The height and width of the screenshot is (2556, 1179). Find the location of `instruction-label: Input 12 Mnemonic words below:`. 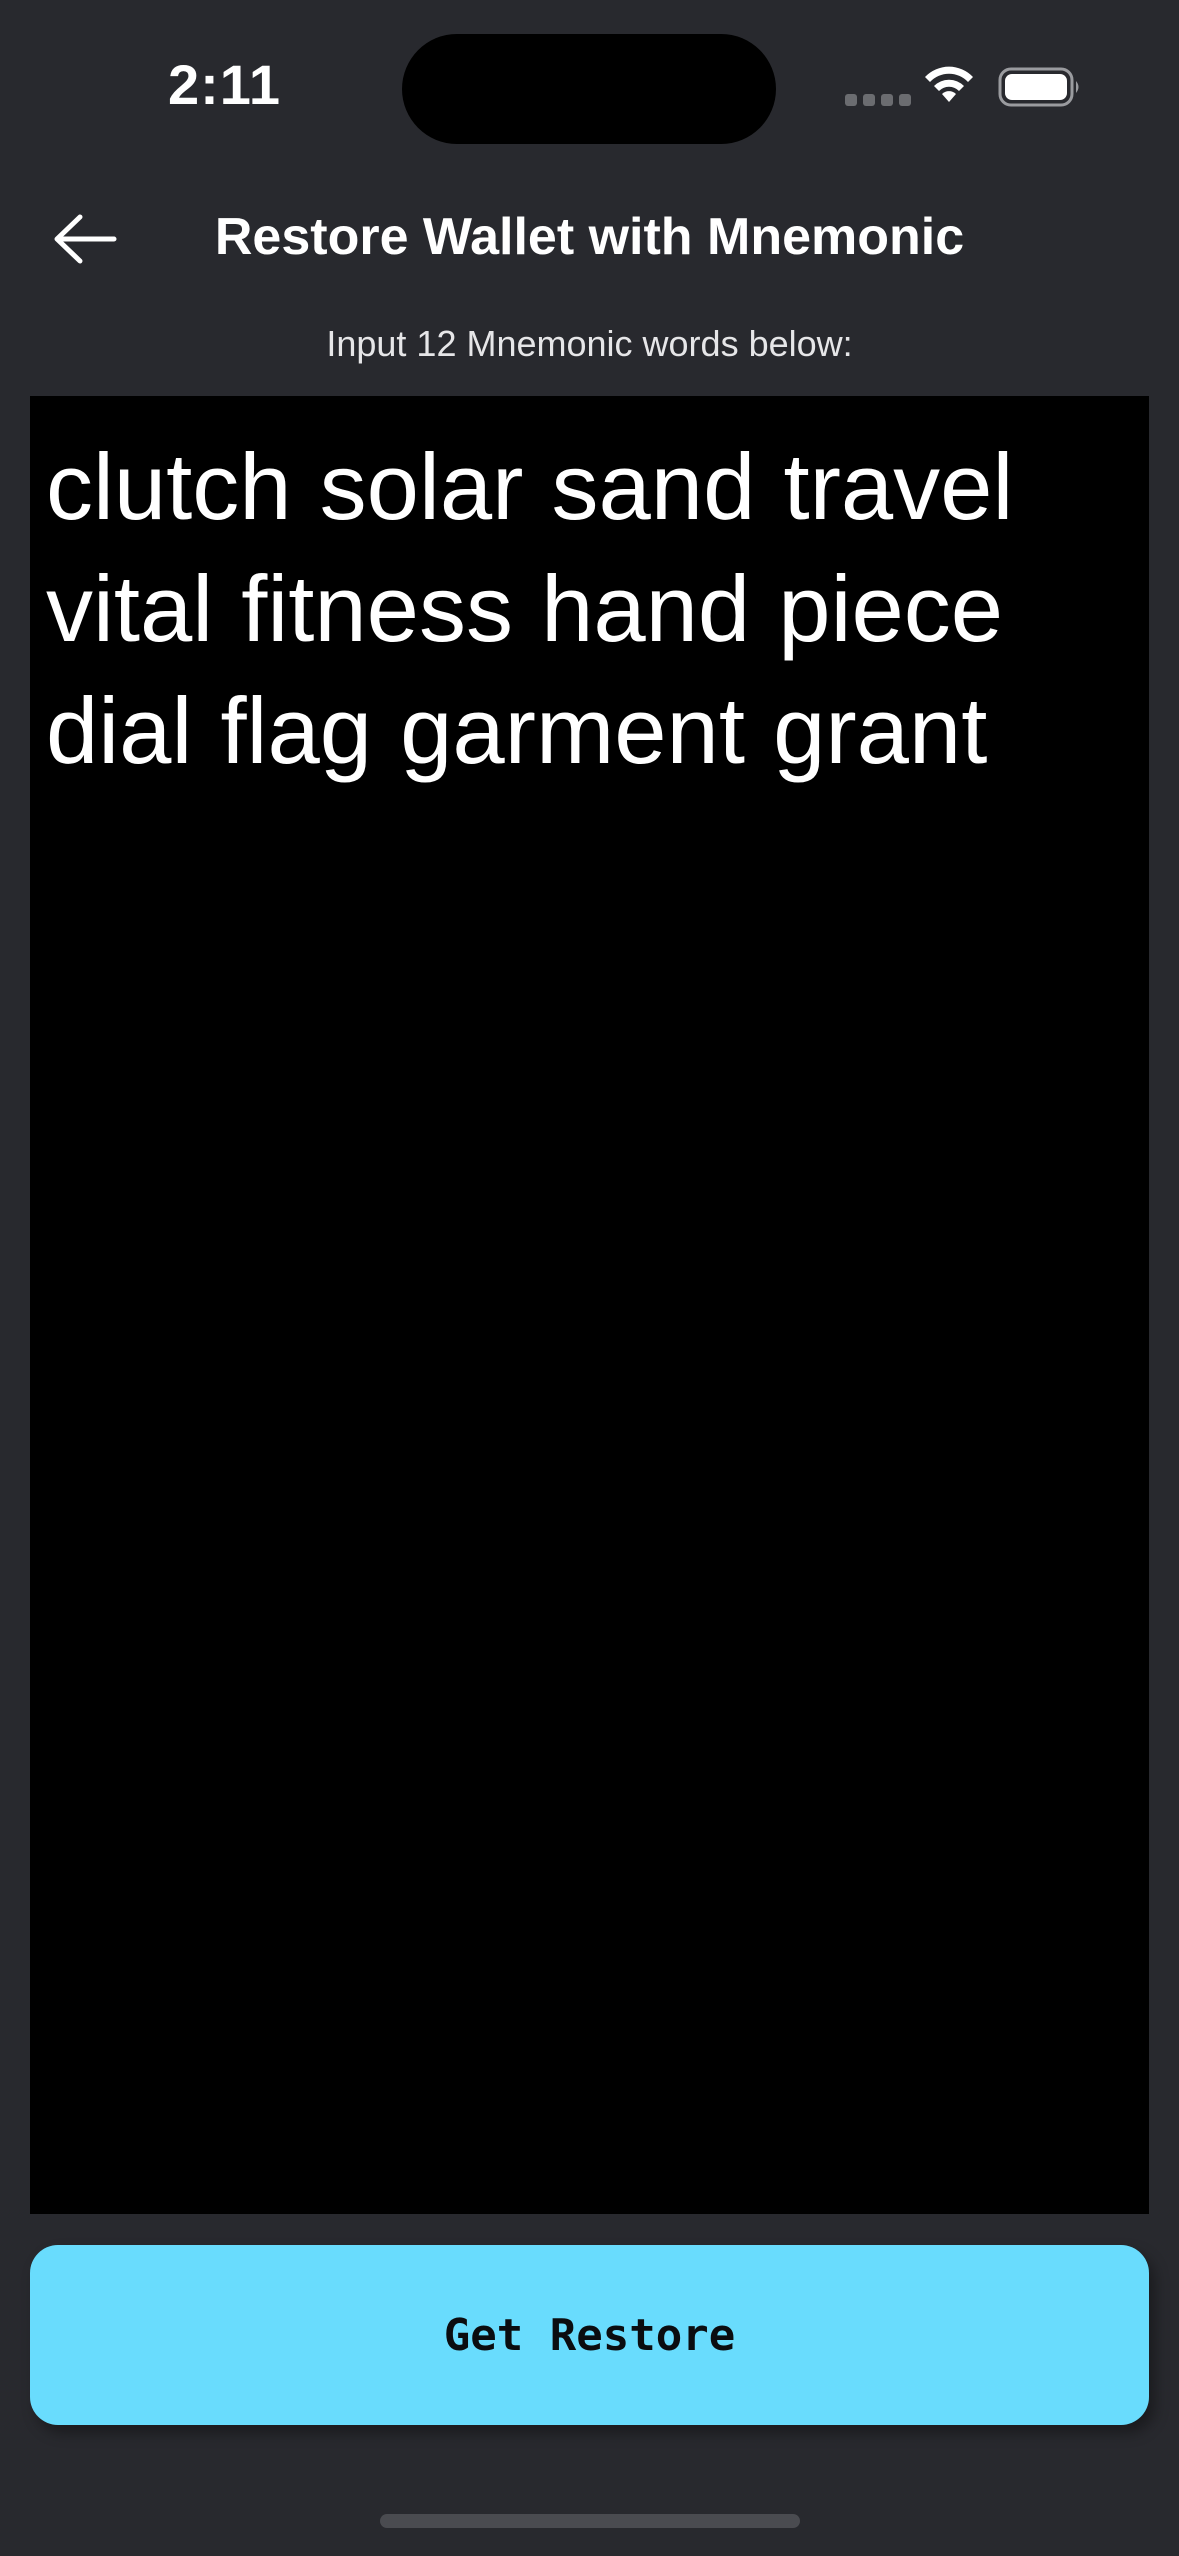

instruction-label: Input 12 Mnemonic words below: is located at coordinates (589, 343).